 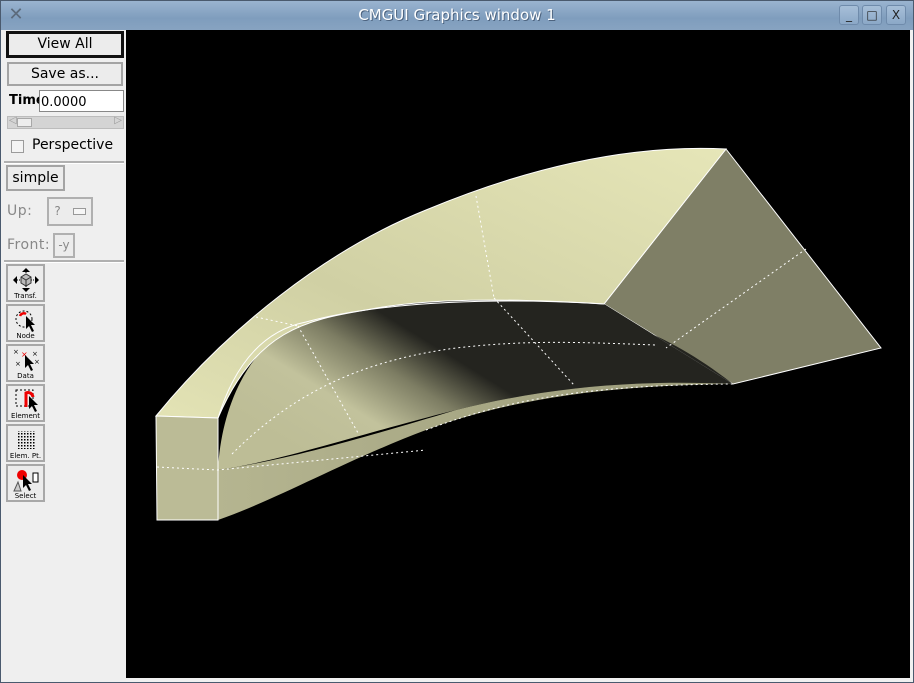 I want to click on tool-label: Element, so click(x=25, y=416).